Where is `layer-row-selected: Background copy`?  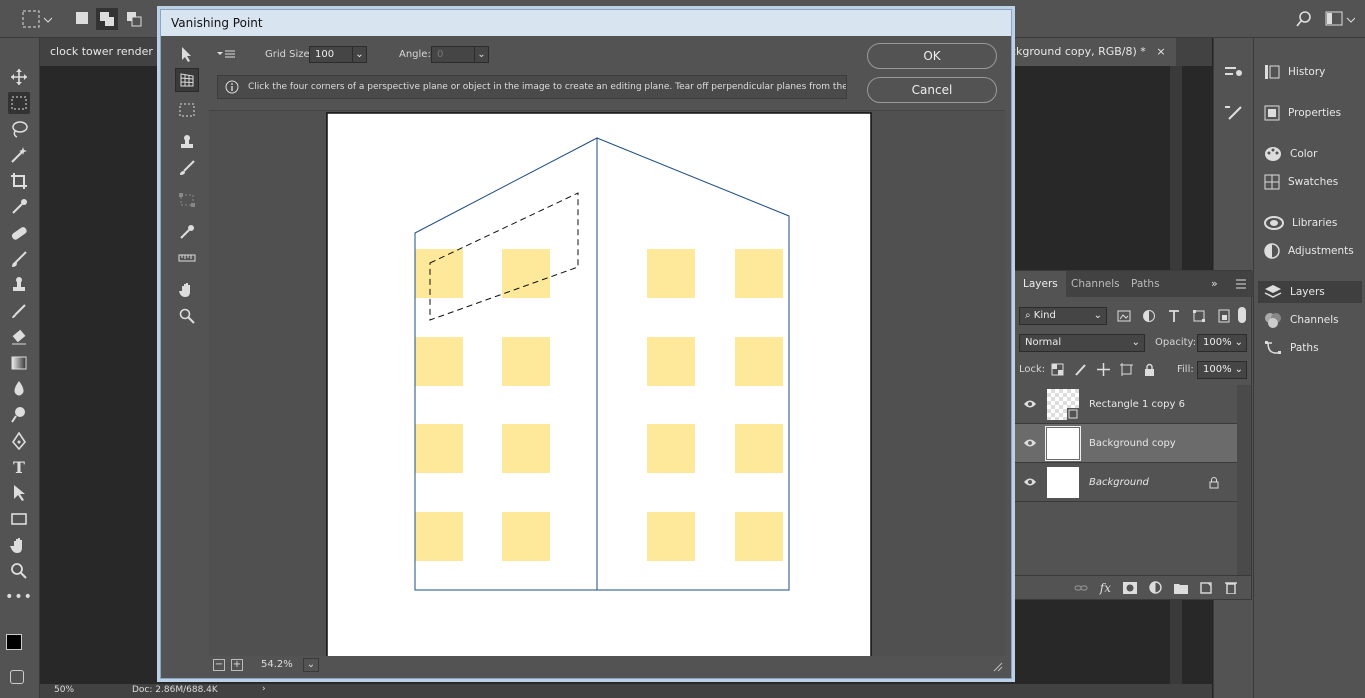 layer-row-selected: Background copy is located at coordinates (1126, 443).